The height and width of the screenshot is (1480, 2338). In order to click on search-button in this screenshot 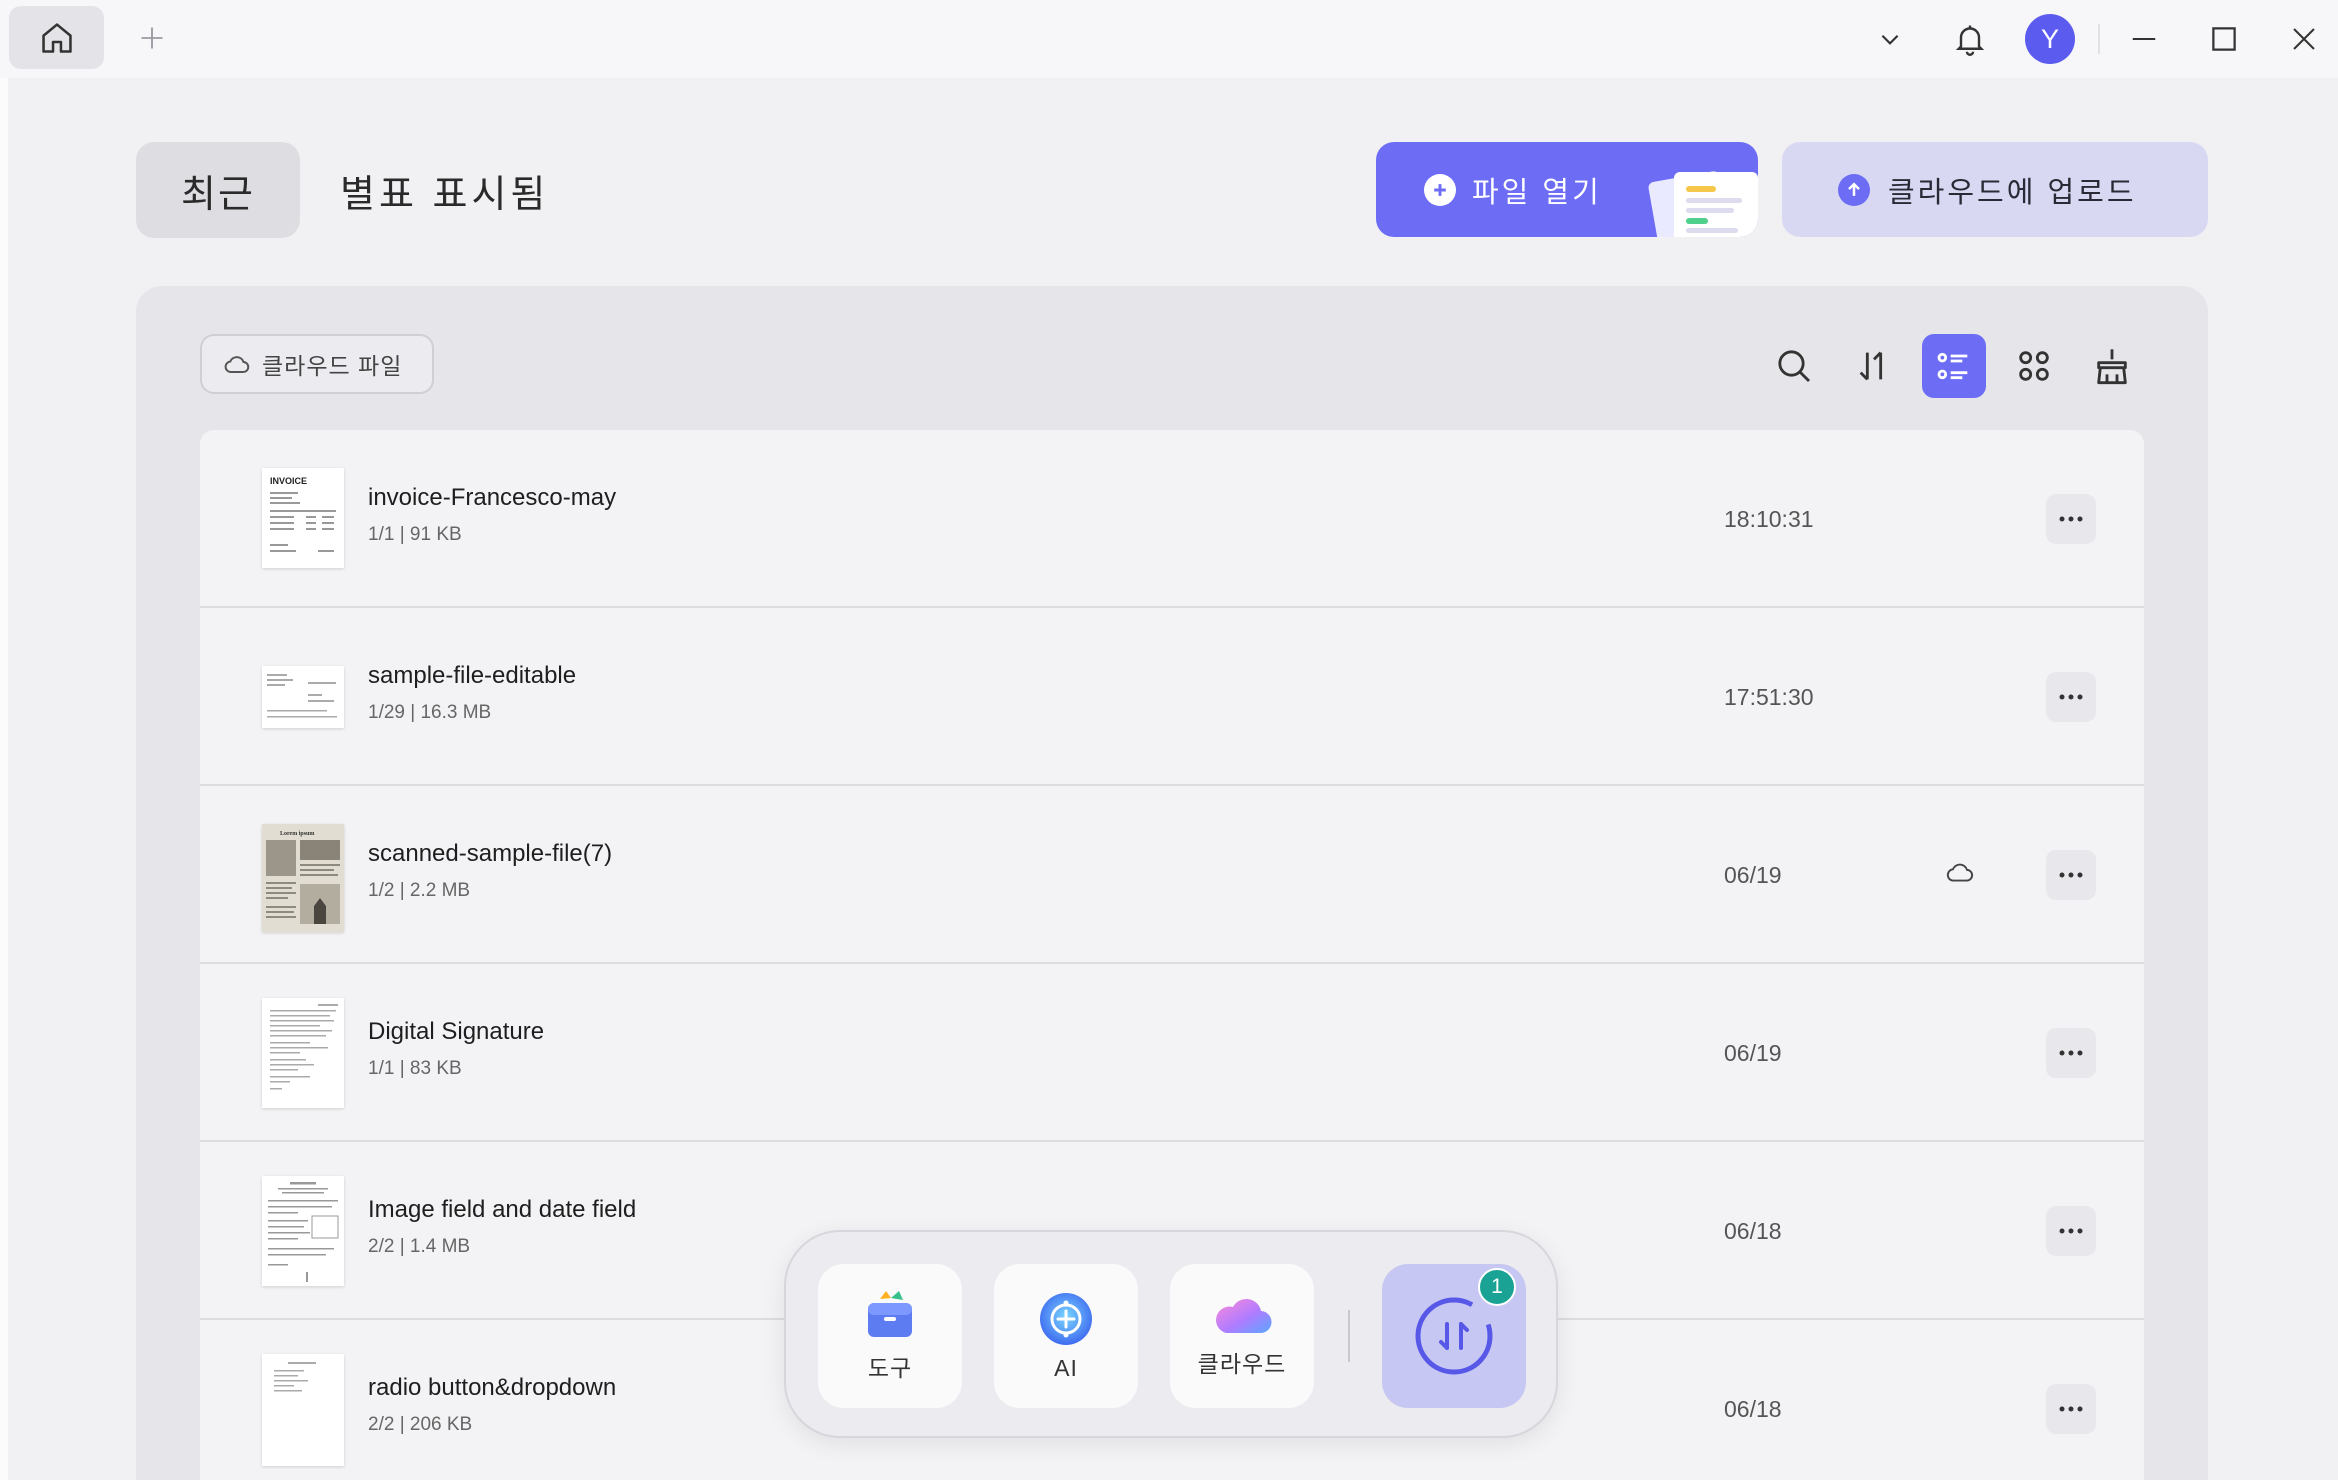, I will do `click(1794, 366)`.